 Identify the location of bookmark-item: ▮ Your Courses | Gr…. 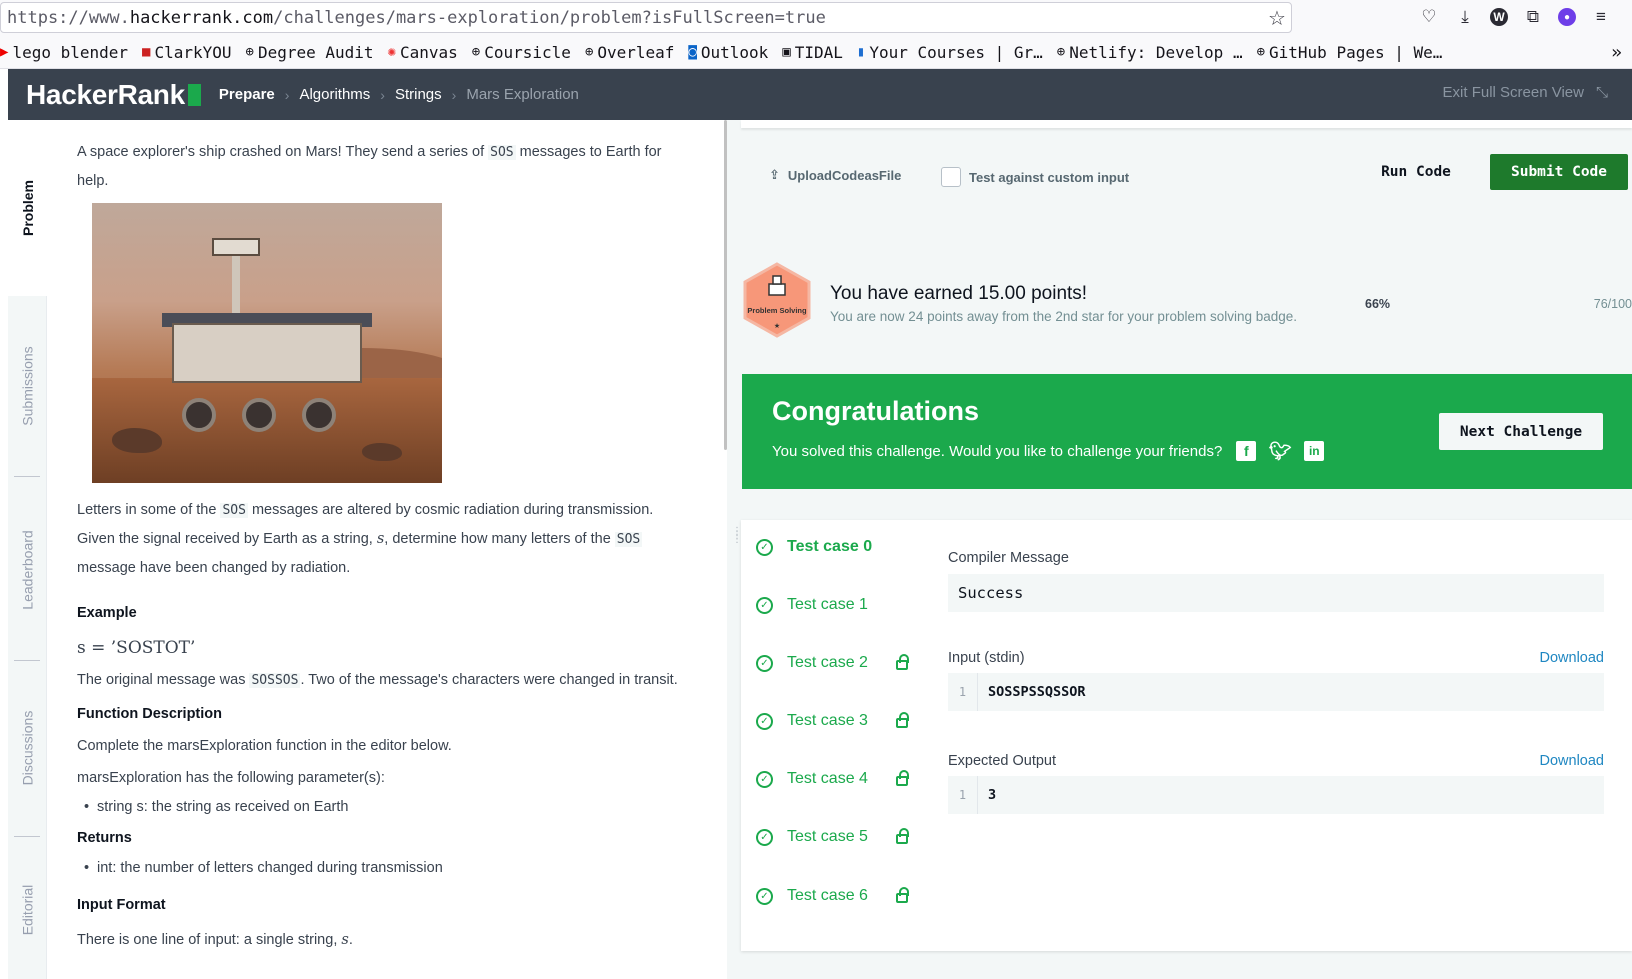
(950, 52).